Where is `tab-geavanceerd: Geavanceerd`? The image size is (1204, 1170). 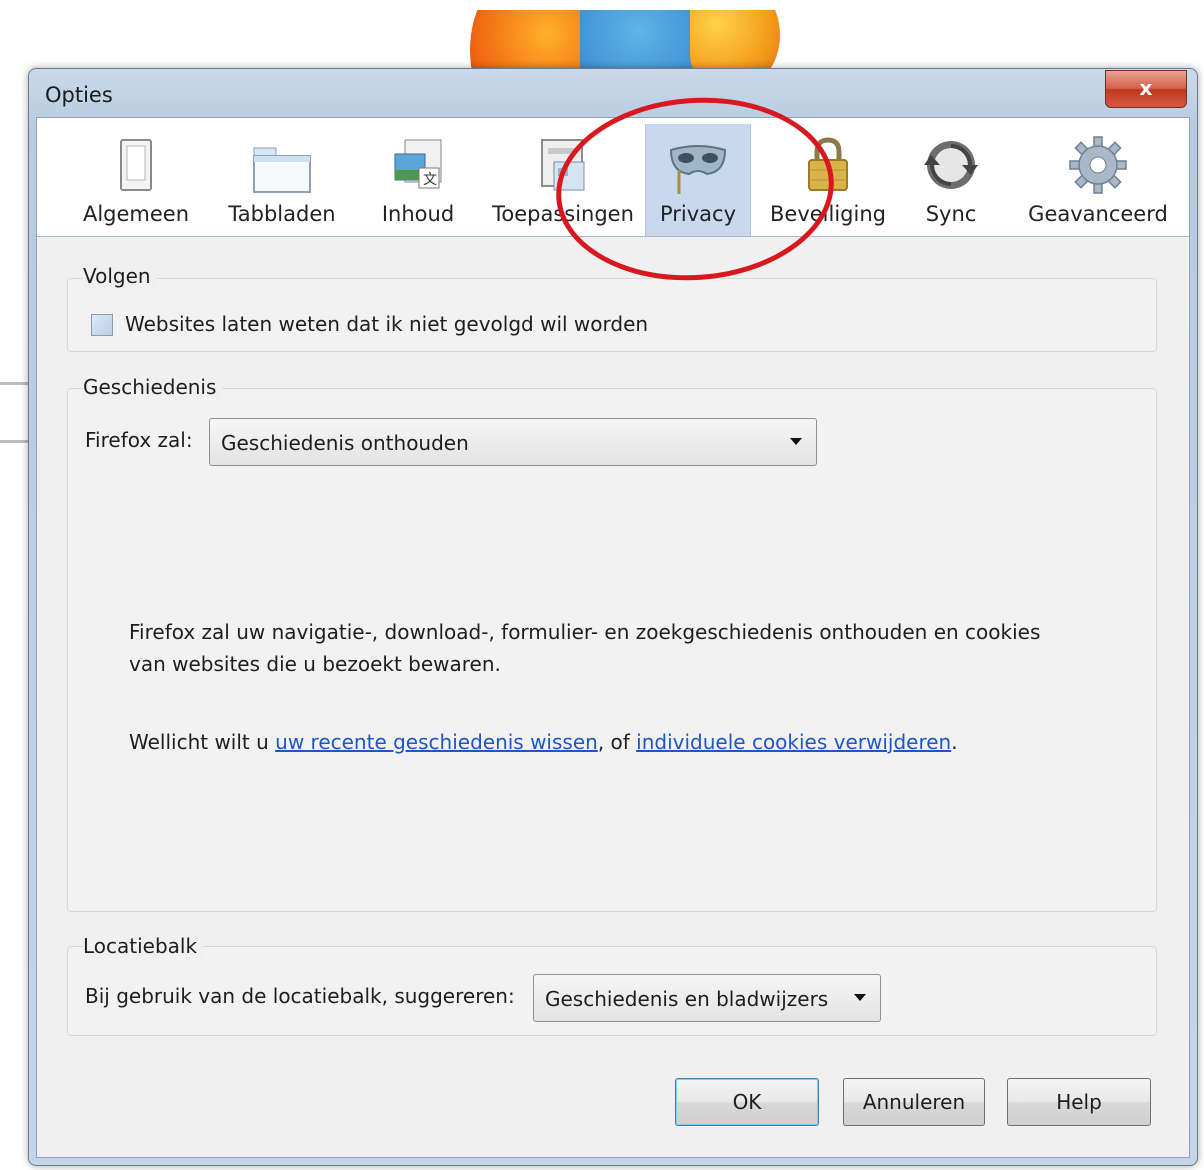
tab-geavanceerd: Geavanceerd is located at coordinates (1098, 180).